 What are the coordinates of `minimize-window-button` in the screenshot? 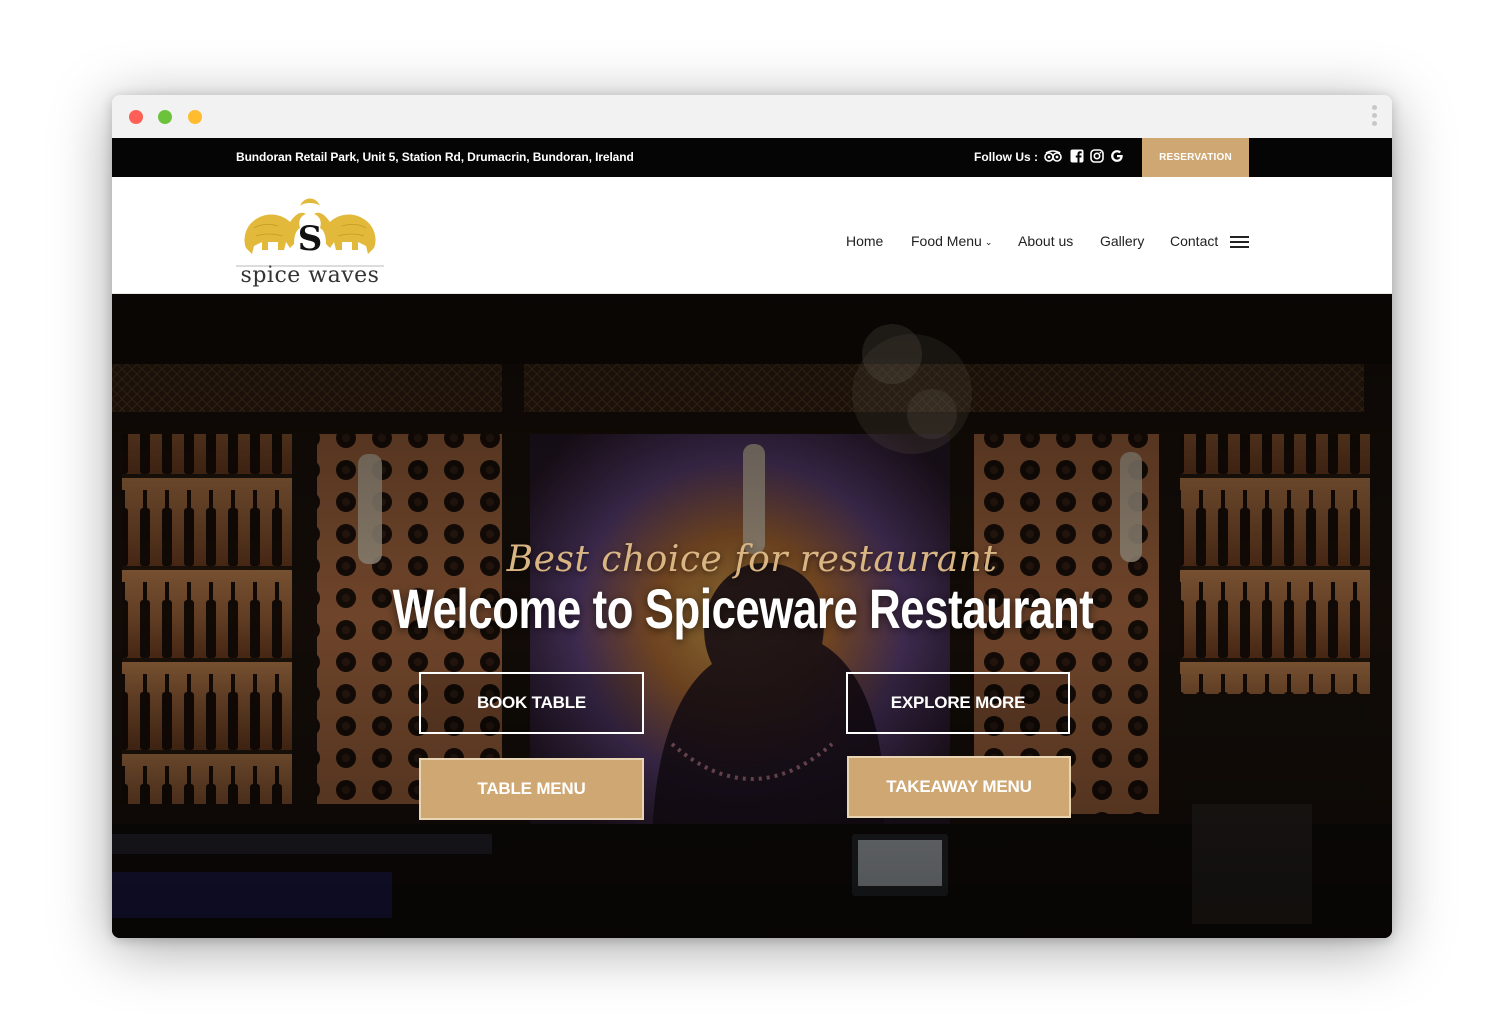 It's located at (165, 117).